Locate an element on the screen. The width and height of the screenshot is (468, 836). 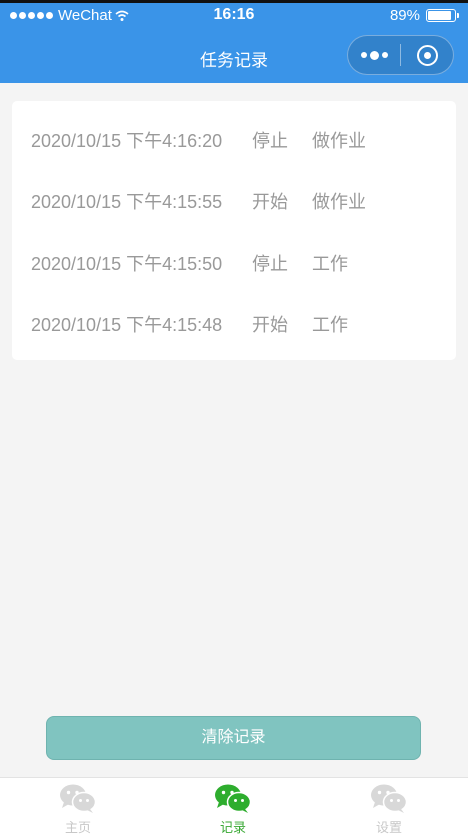
close-icon is located at coordinates (427, 55).